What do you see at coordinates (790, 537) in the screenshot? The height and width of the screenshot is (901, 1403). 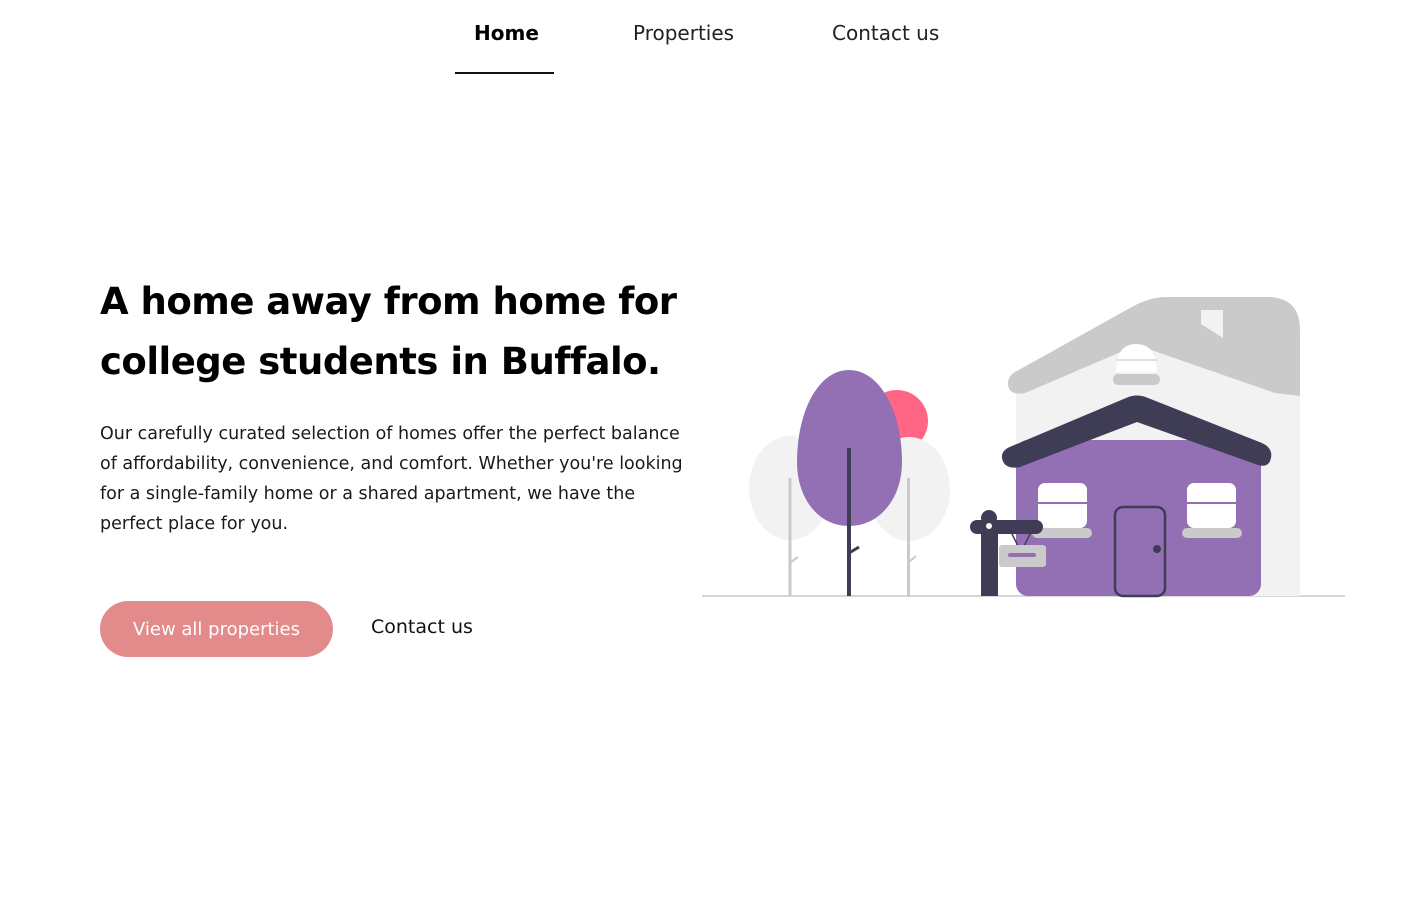 I see `tree-left-trunk` at bounding box center [790, 537].